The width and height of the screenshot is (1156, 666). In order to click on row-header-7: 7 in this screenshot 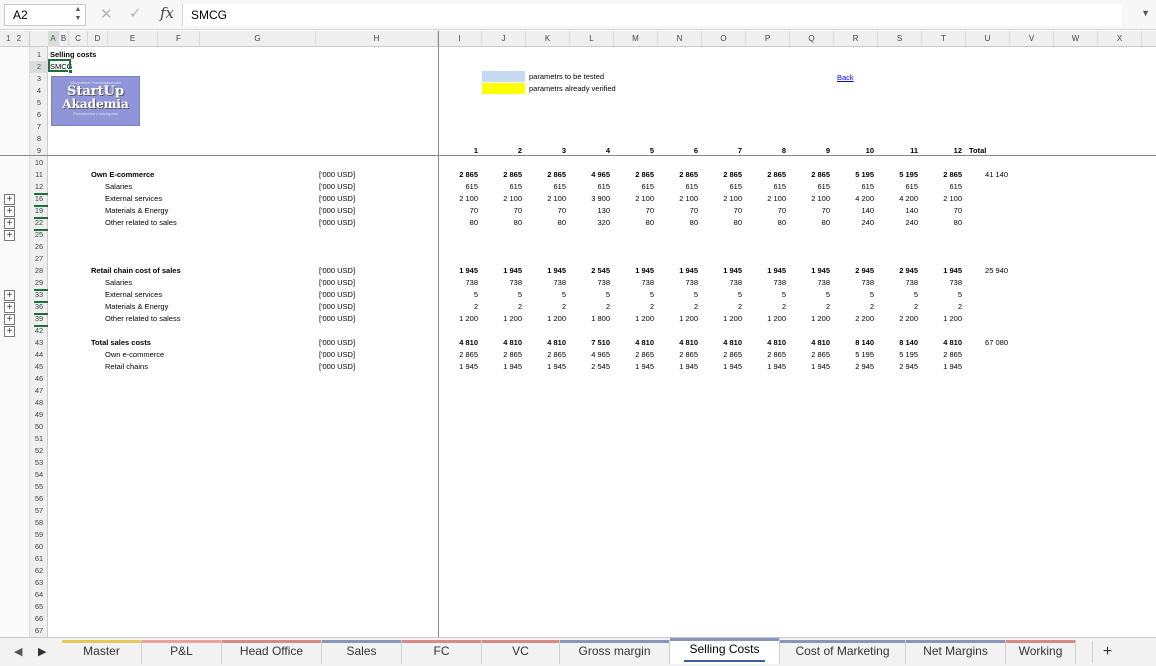, I will do `click(39, 127)`.